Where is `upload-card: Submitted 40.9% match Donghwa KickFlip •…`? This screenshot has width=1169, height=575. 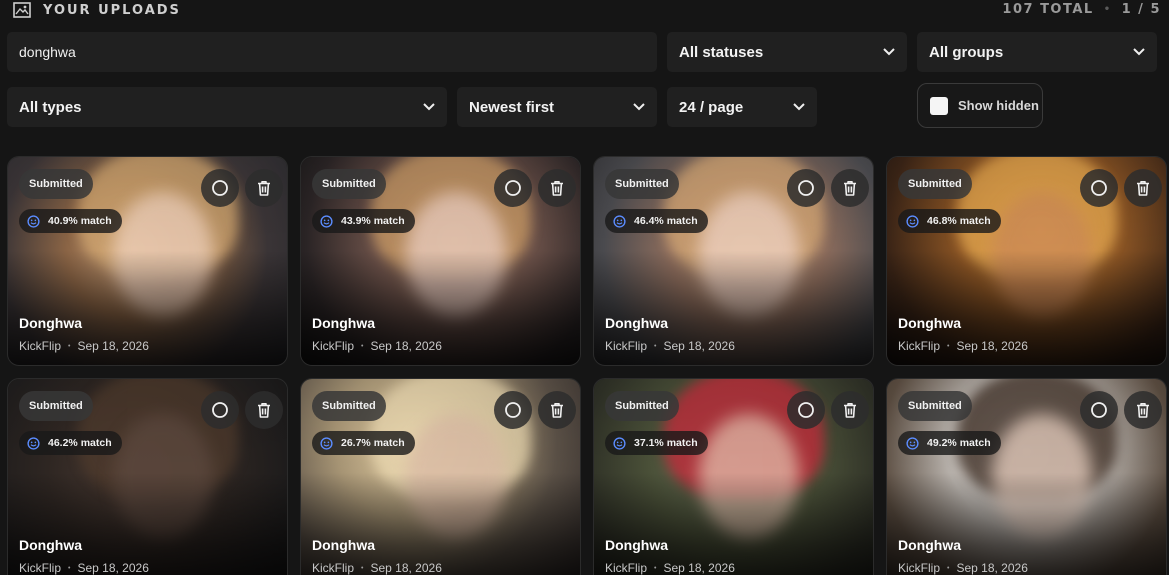
upload-card: Submitted 40.9% match Donghwa KickFlip •… is located at coordinates (147, 261).